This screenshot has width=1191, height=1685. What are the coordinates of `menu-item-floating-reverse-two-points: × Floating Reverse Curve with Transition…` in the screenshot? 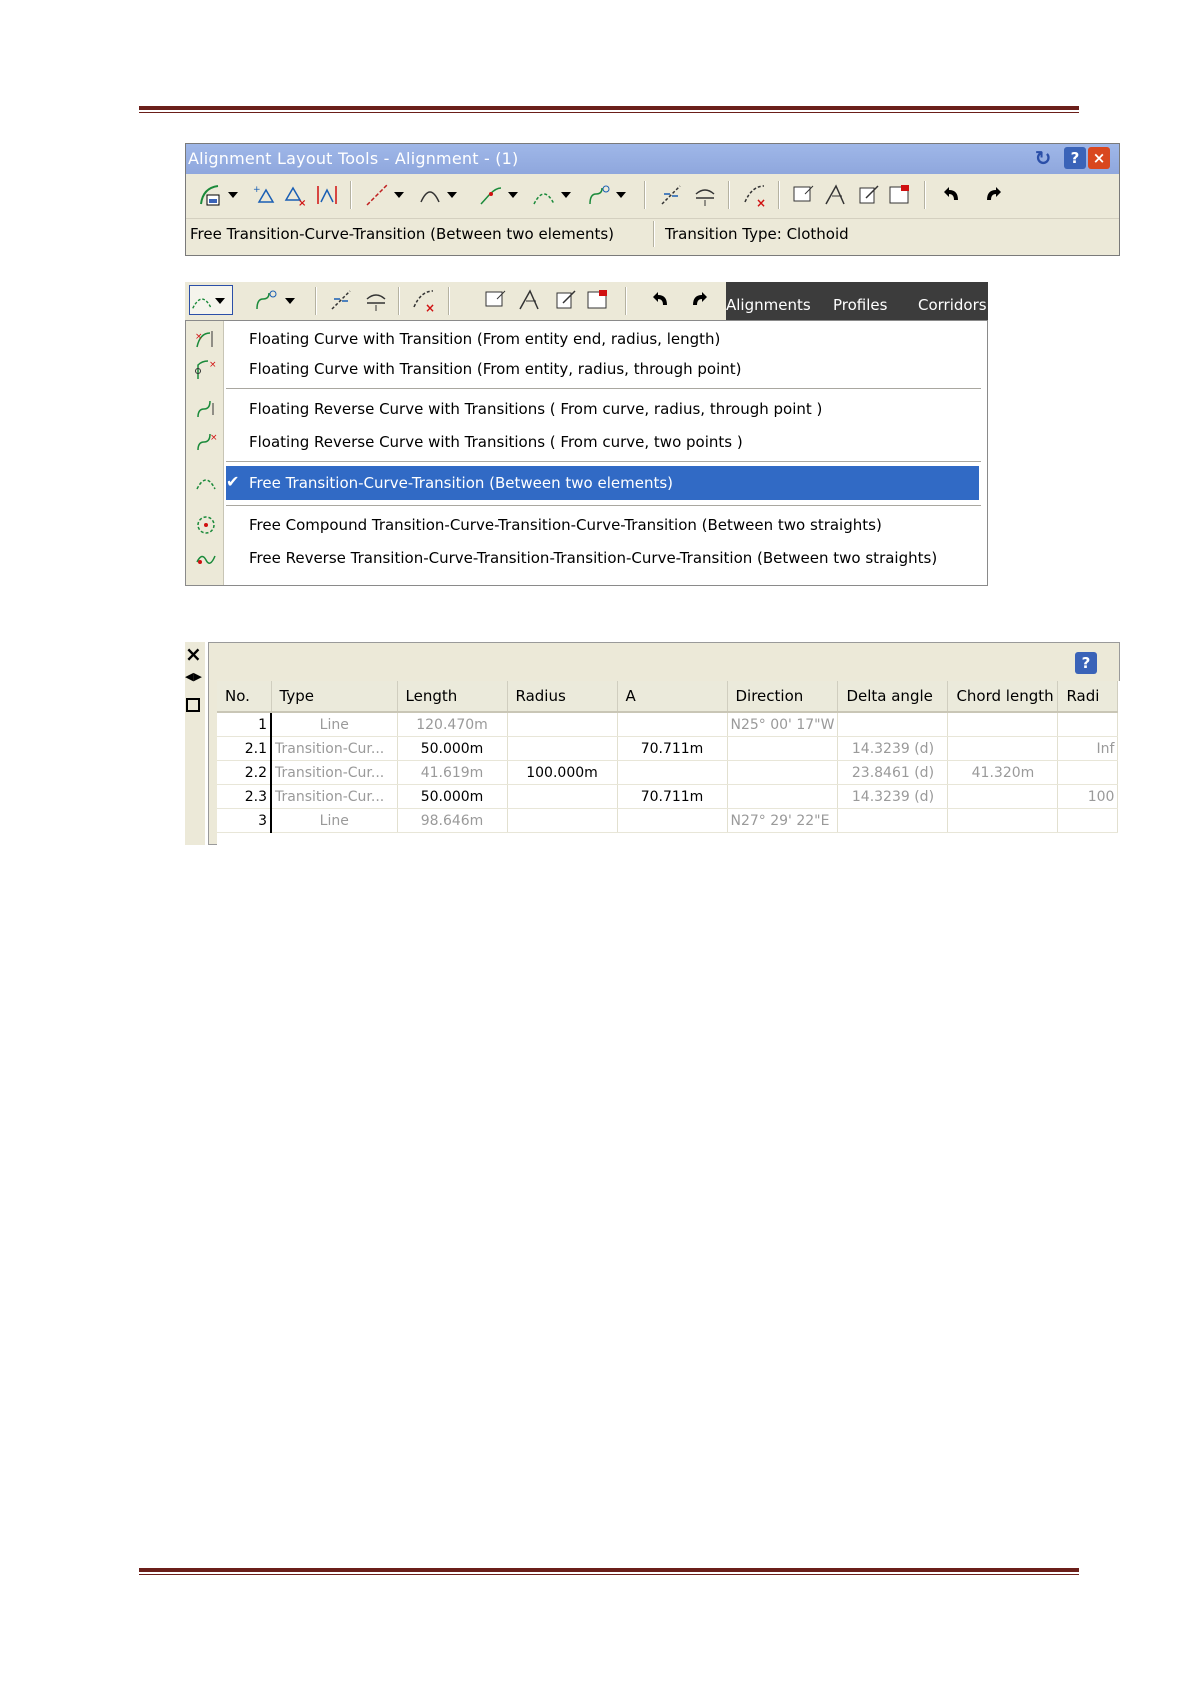 It's located at (586, 442).